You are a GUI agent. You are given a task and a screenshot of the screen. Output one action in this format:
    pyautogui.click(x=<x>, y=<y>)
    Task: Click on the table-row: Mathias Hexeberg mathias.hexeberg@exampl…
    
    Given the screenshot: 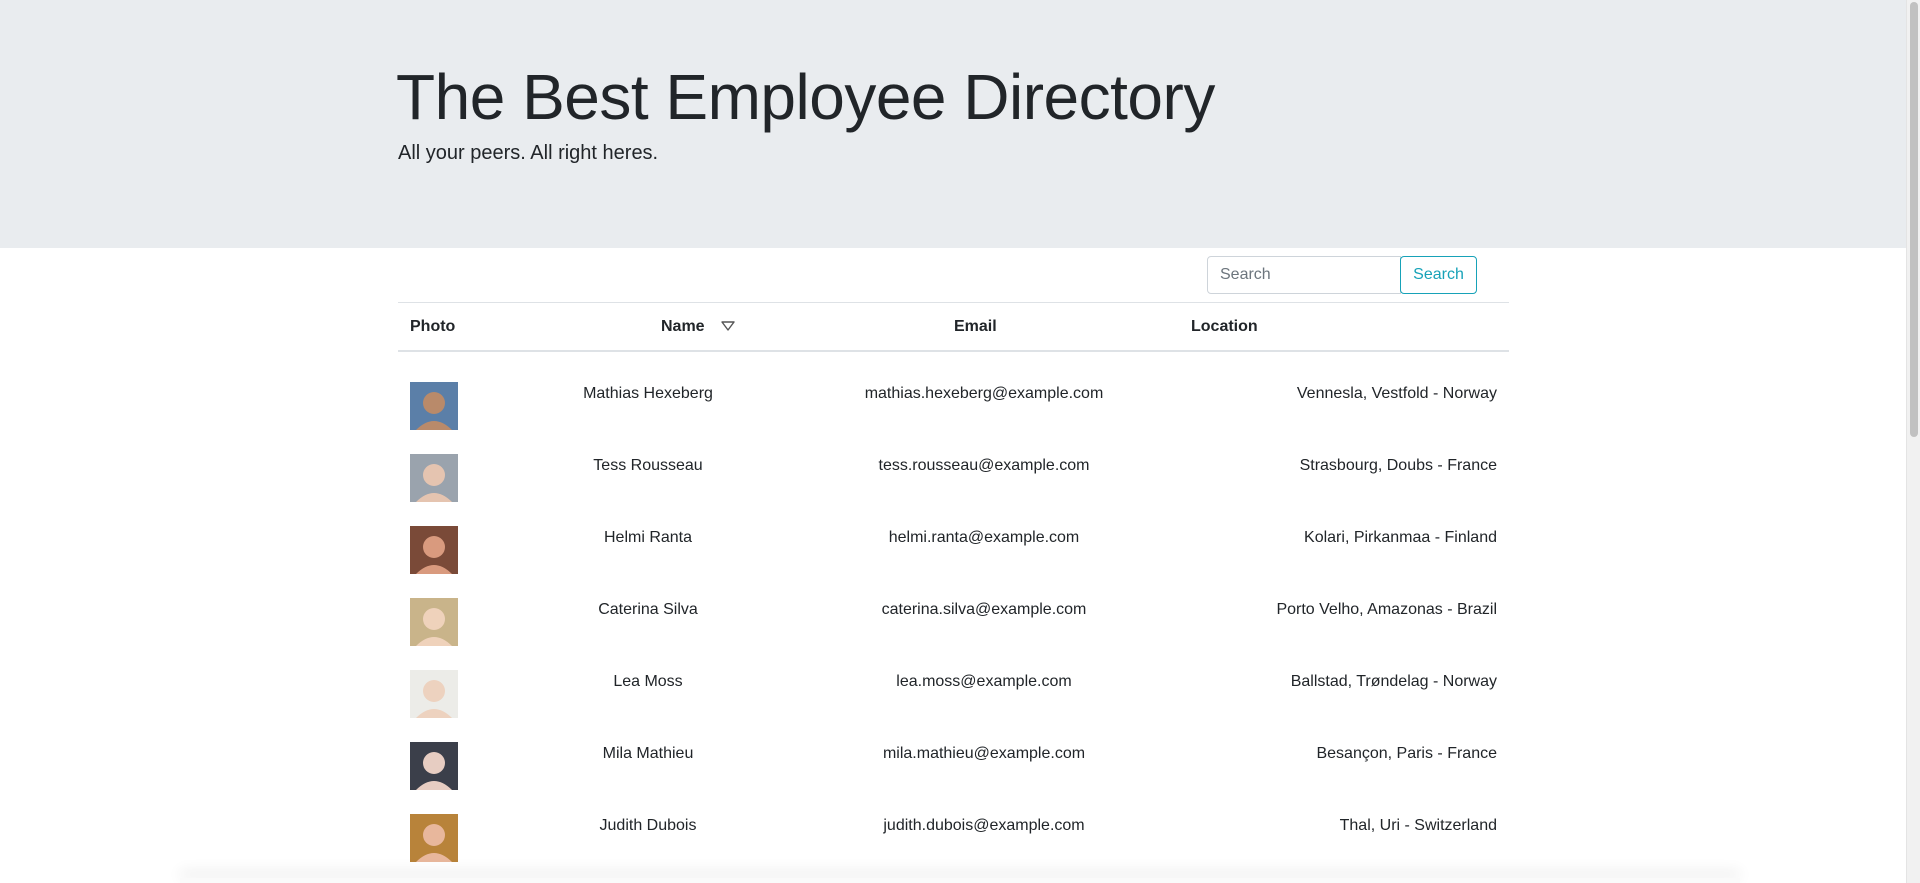 What is the action you would take?
    pyautogui.click(x=953, y=400)
    